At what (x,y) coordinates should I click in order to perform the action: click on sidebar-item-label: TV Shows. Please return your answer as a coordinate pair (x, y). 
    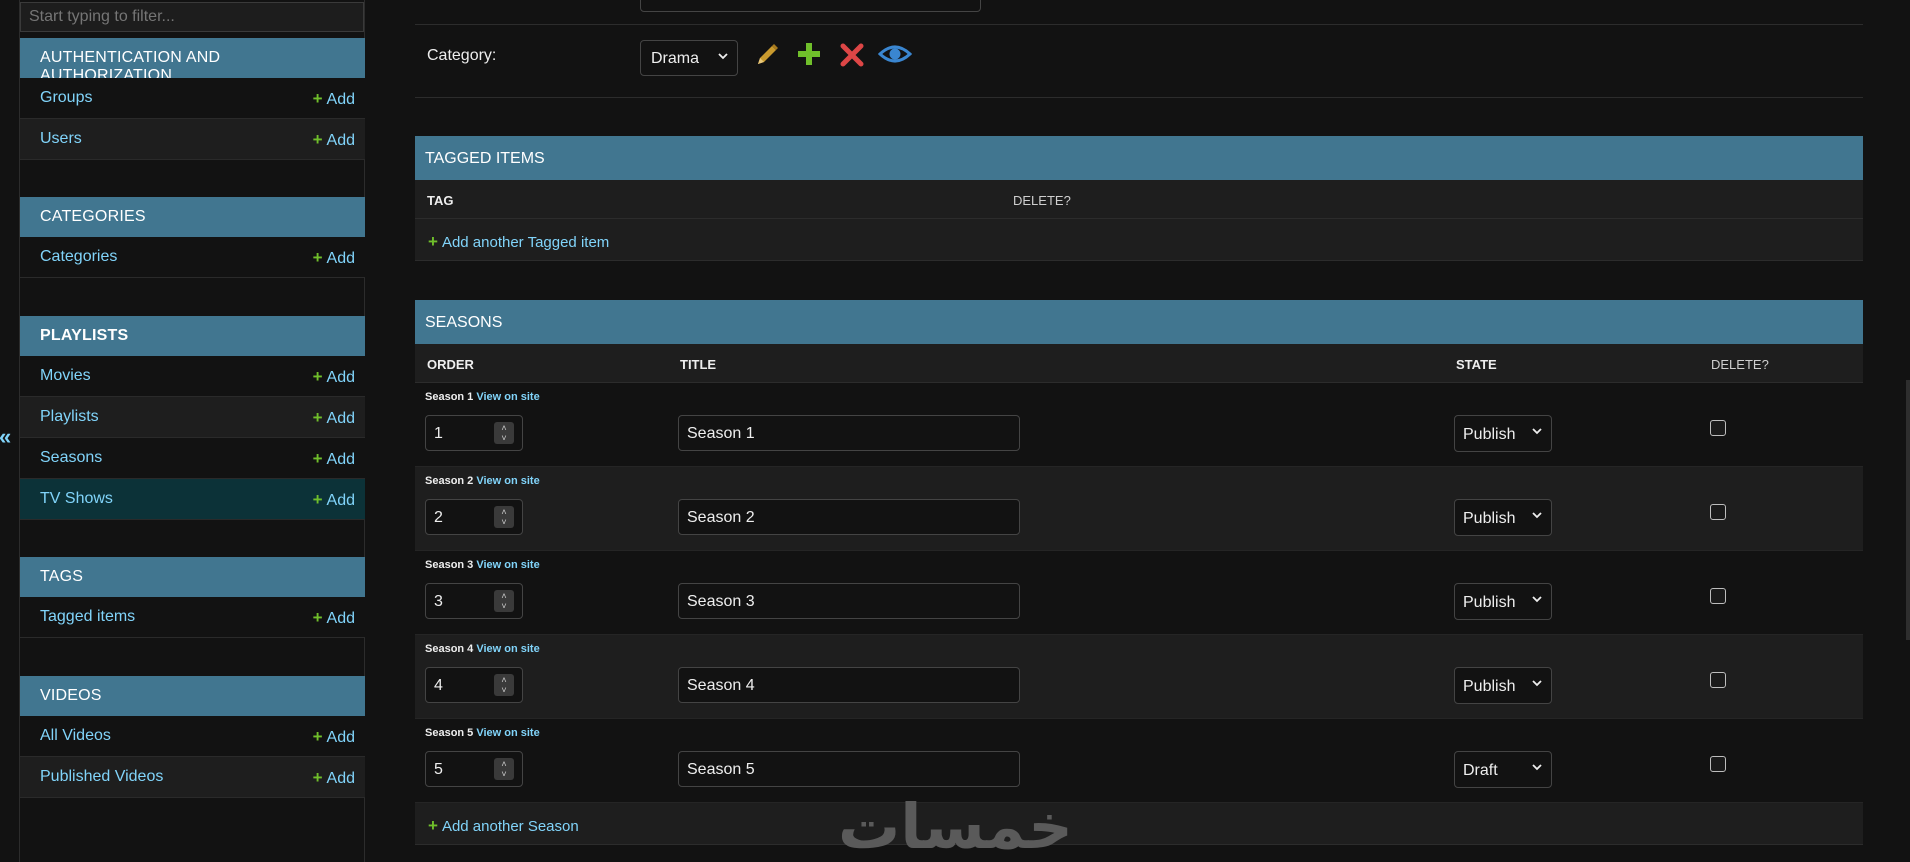
    Looking at the image, I should click on (76, 499).